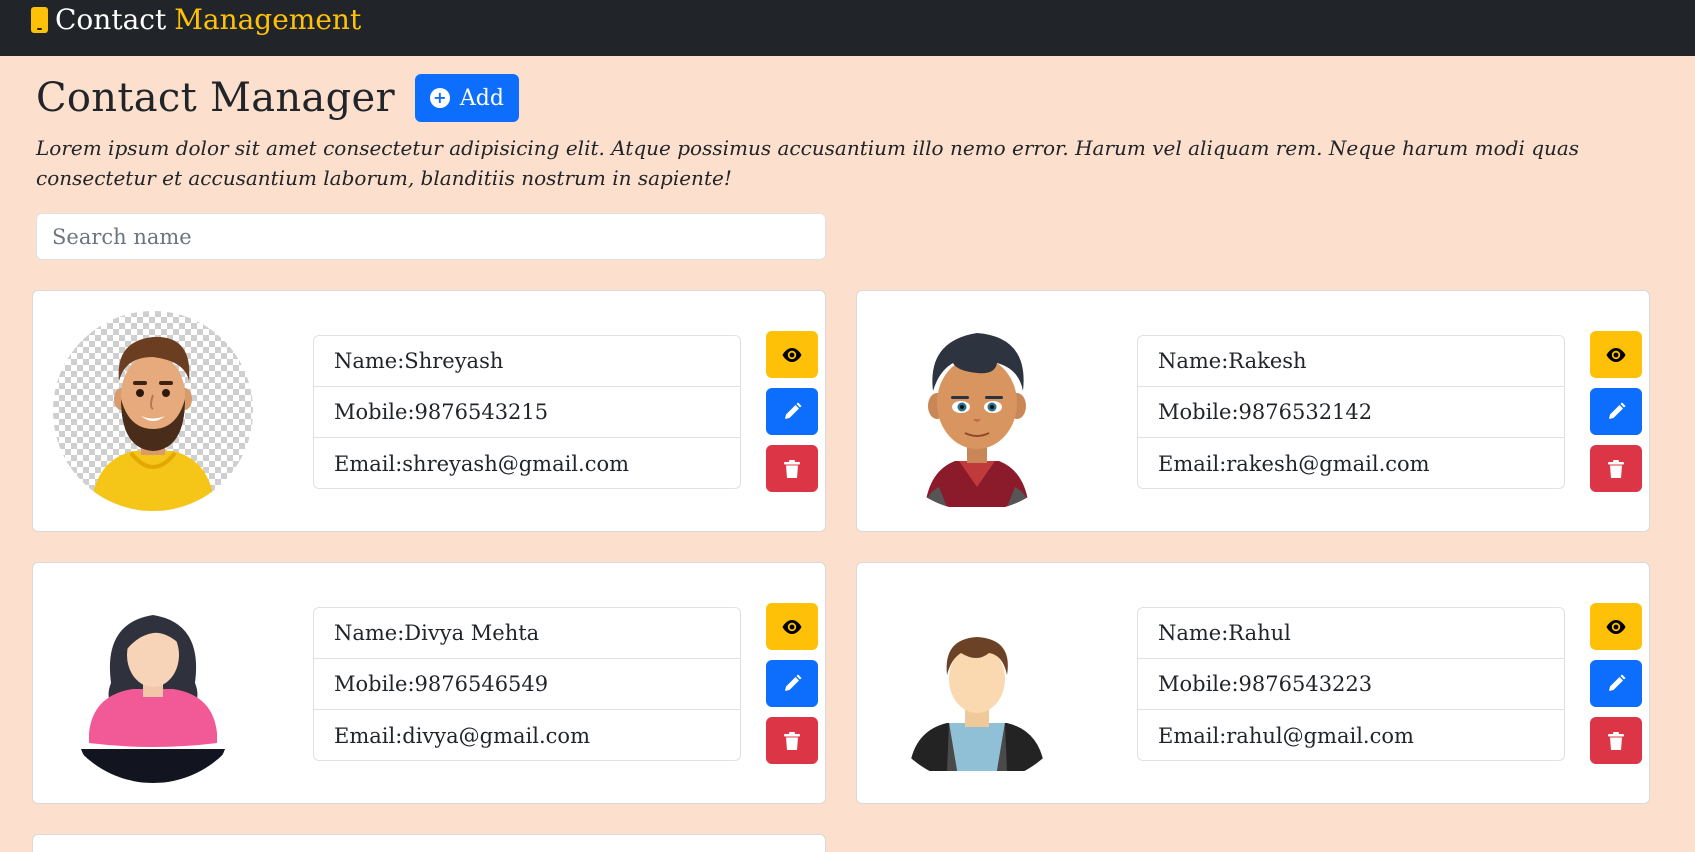 The width and height of the screenshot is (1695, 852). I want to click on bearded-man-avatar, so click(153, 411).